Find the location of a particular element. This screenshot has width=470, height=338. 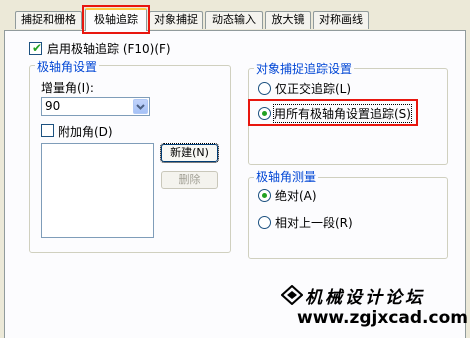

absolute-label: 绝对(A) is located at coordinates (296, 196).